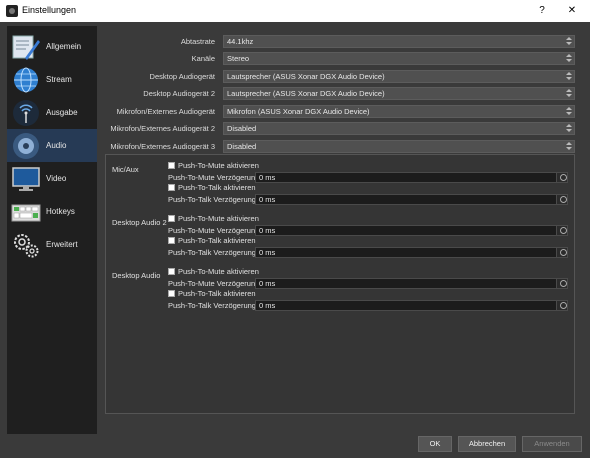 The height and width of the screenshot is (458, 590). Describe the element at coordinates (139, 222) in the screenshot. I see `device-name: Desktop Audio 2` at that location.